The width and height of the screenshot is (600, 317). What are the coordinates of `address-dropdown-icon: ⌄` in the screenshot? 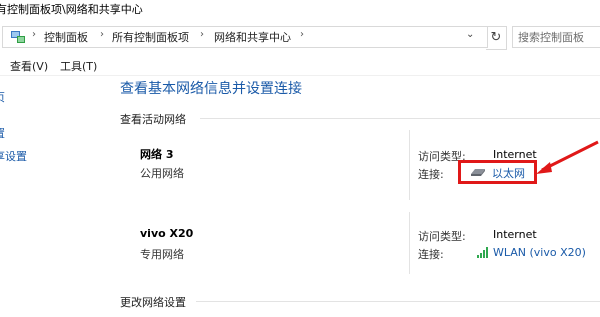 It's located at (470, 34).